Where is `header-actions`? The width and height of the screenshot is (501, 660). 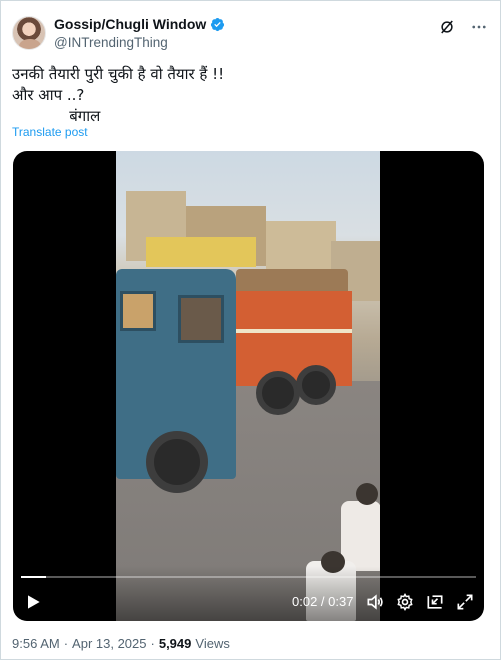
header-actions is located at coordinates (463, 27).